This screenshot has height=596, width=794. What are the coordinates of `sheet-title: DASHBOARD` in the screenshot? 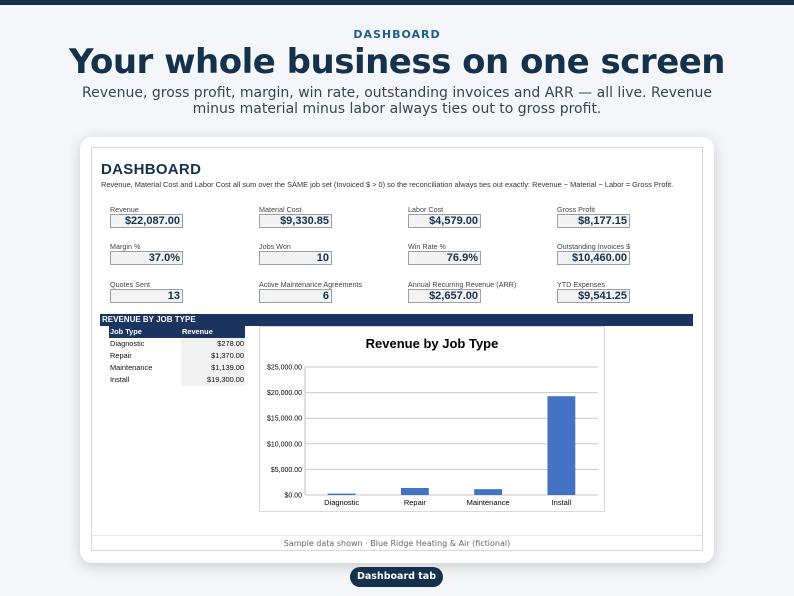 It's located at (151, 169).